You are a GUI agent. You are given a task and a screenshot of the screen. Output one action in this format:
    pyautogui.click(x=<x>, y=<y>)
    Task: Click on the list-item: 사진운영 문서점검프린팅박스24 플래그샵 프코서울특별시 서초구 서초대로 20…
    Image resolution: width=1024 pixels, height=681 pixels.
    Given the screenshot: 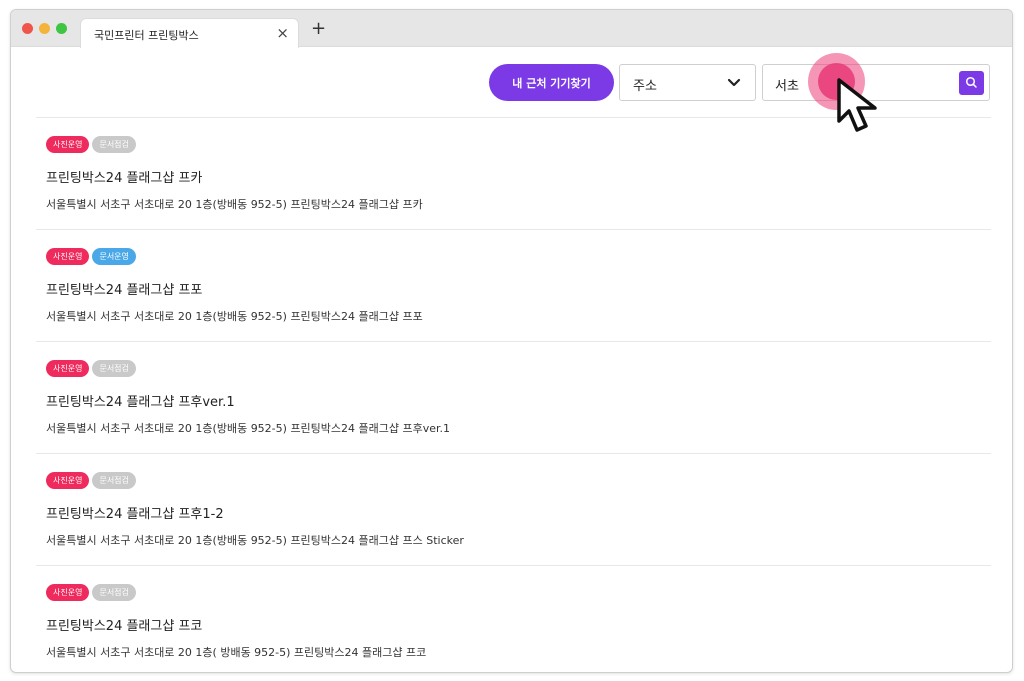 What is the action you would take?
    pyautogui.click(x=513, y=619)
    